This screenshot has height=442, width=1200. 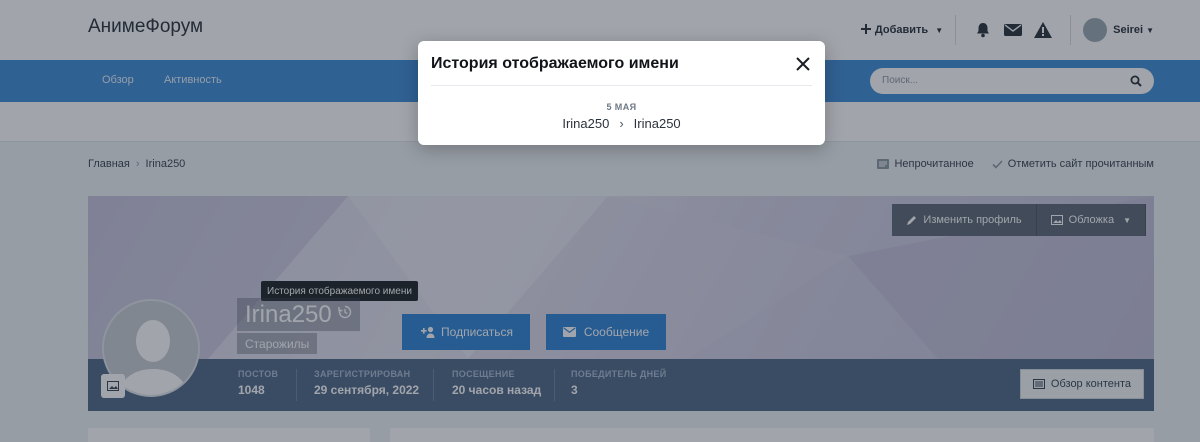 What do you see at coordinates (657, 123) in the screenshot?
I see `new-name: Irina250` at bounding box center [657, 123].